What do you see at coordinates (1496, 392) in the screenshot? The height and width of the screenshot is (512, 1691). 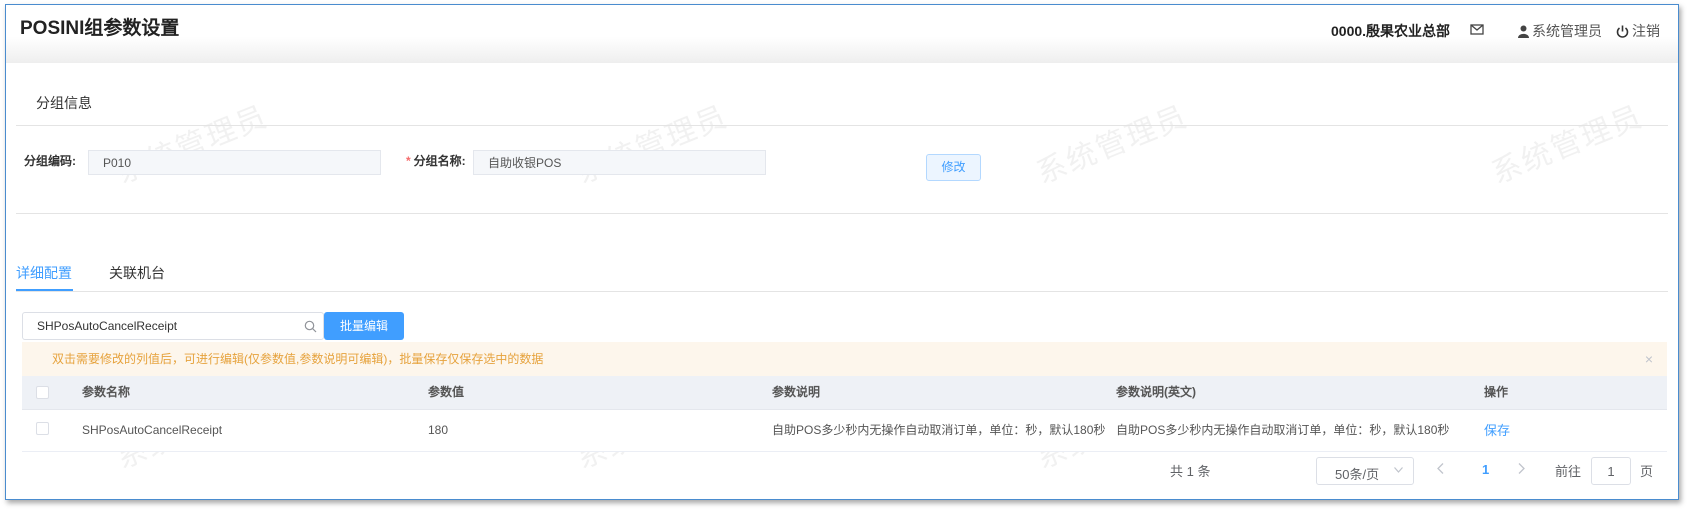 I see `column-header-action: 操作` at bounding box center [1496, 392].